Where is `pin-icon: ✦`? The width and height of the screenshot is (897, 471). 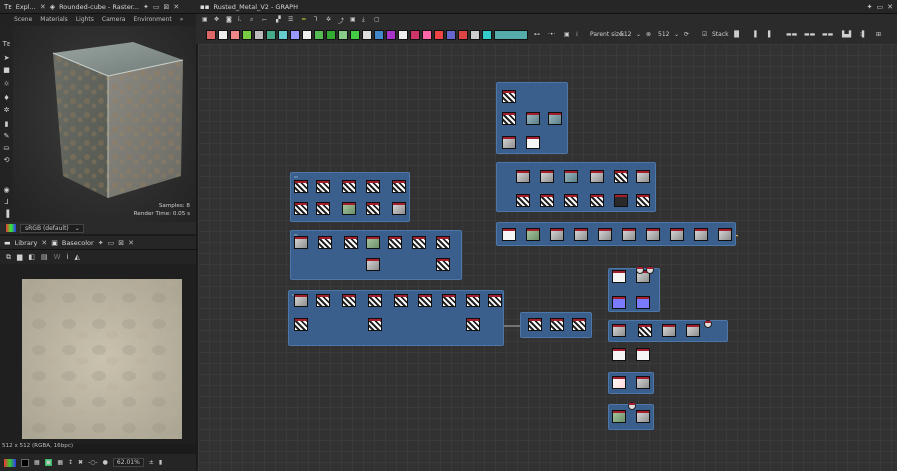
pin-icon: ✦ is located at coordinates (101, 243).